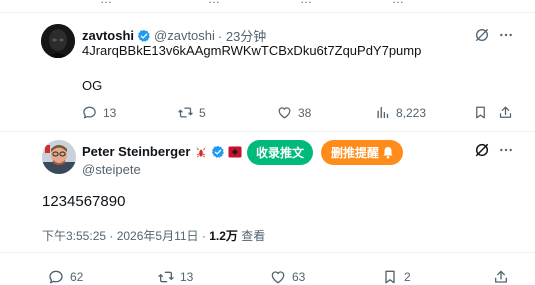  I want to click on share-icon, so click(505, 112).